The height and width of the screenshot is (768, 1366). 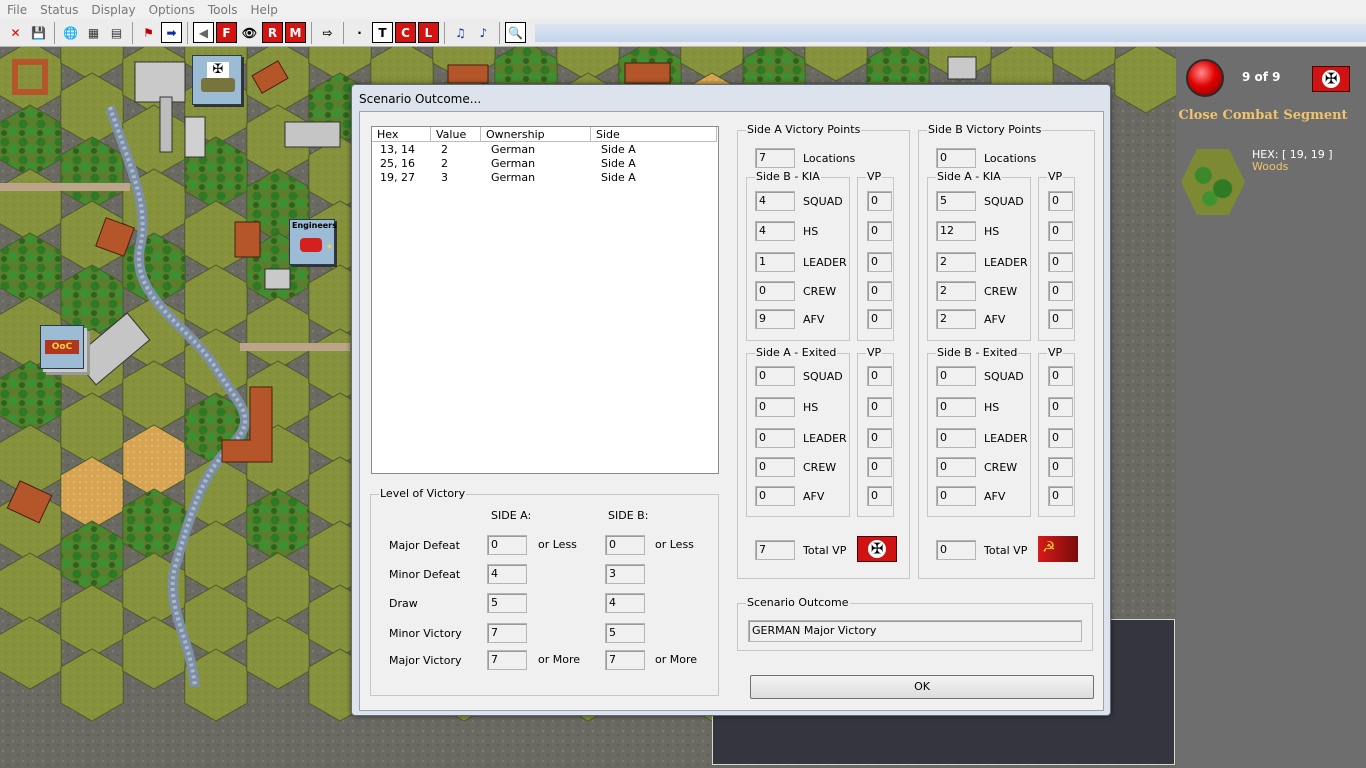 I want to click on next-unit-icon: ➡, so click(x=171, y=32).